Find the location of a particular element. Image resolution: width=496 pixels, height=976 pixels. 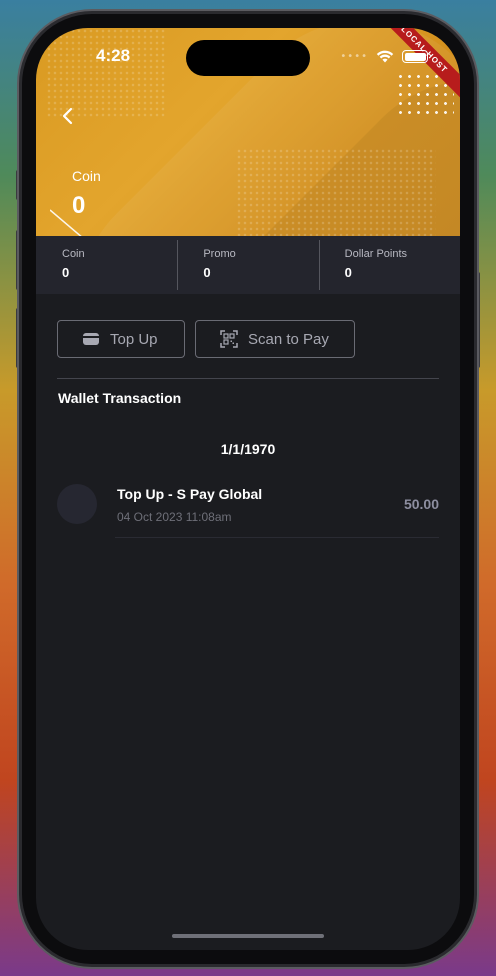

top-up-button: Top Up is located at coordinates (121, 339).